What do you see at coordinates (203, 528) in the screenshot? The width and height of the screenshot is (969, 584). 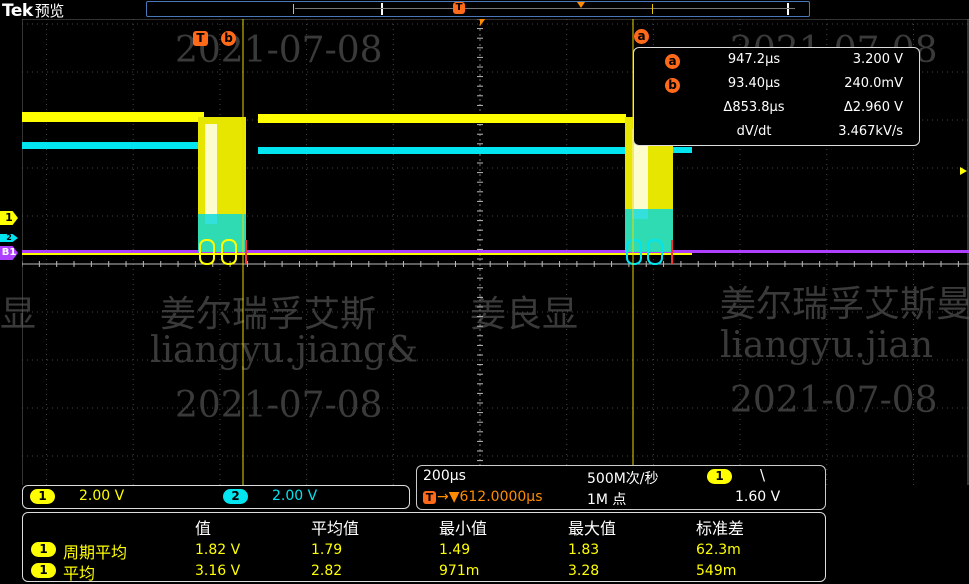 I see `meas-header-value: 值` at bounding box center [203, 528].